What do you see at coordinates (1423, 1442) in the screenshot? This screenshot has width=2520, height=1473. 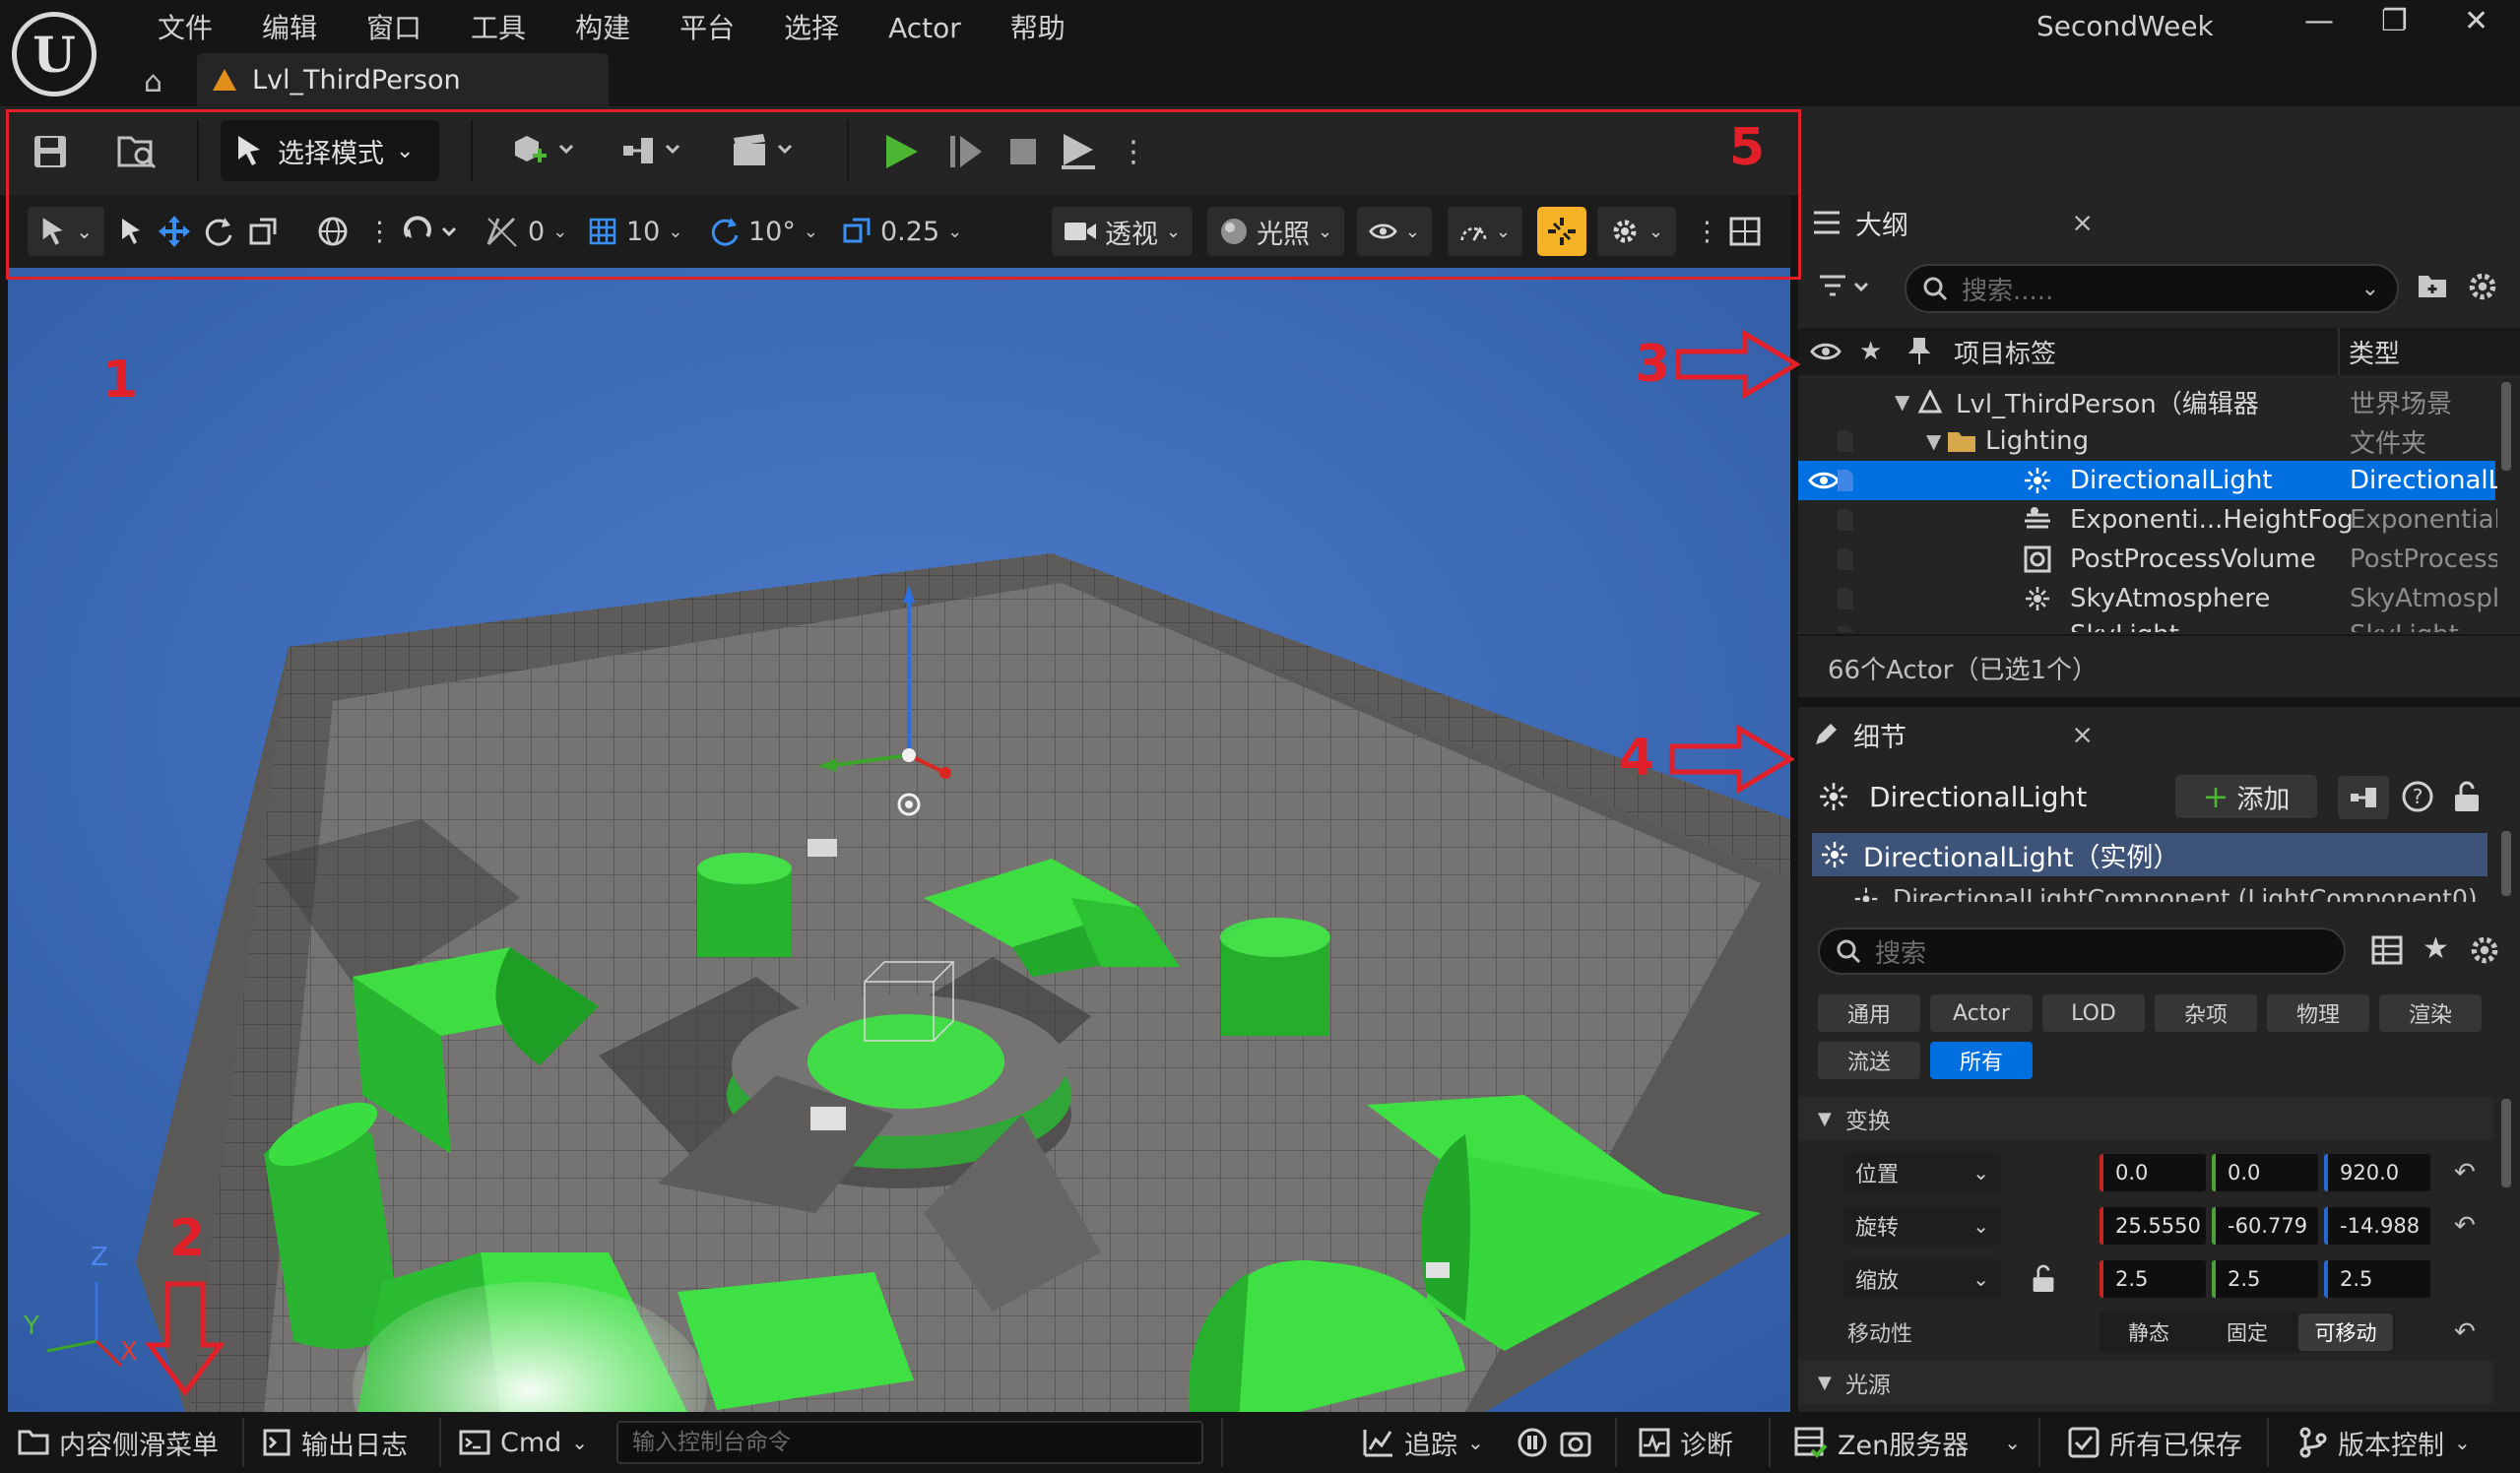 I see `trace-dropdown: 追踪 ⌄` at bounding box center [1423, 1442].